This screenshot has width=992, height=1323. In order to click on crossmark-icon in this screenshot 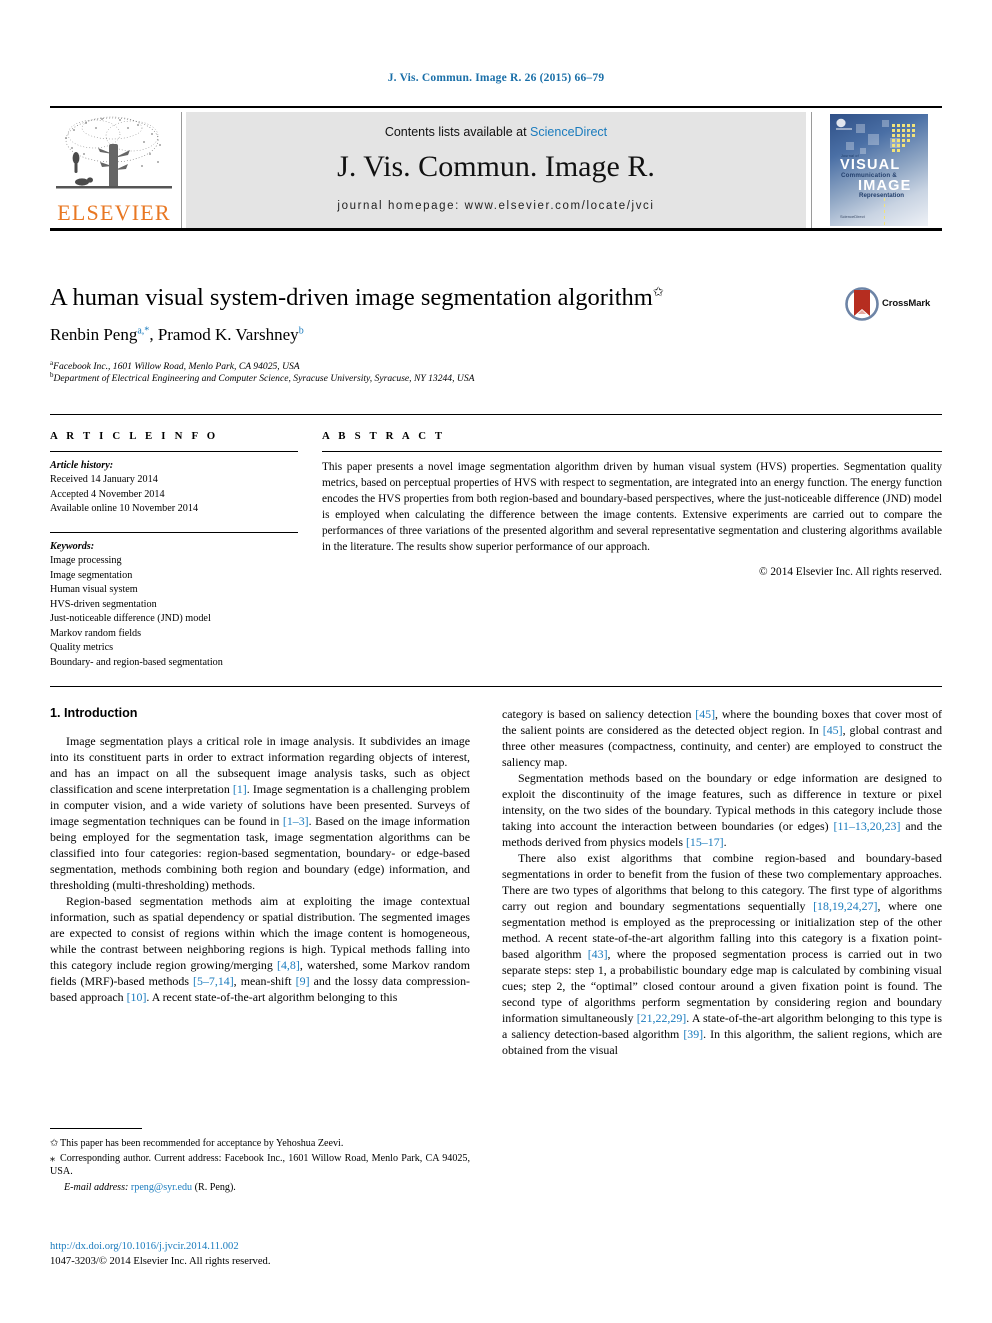, I will do `click(862, 304)`.